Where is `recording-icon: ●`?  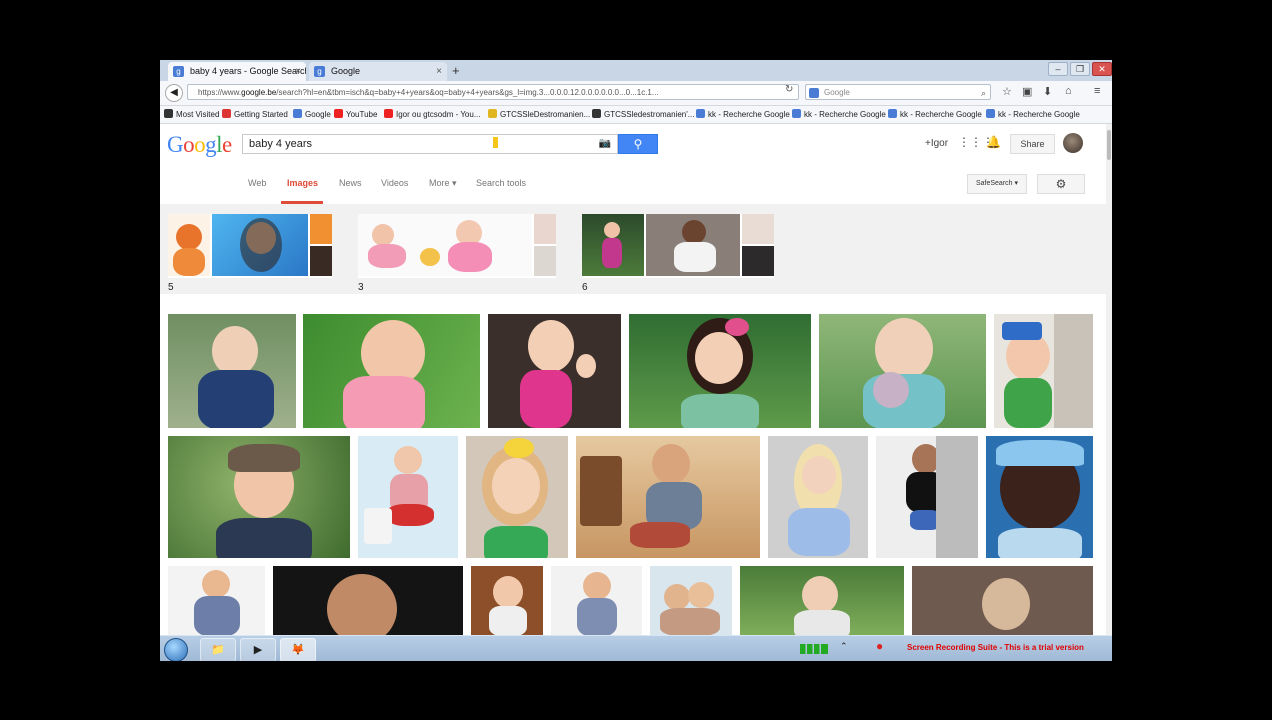 recording-icon: ● is located at coordinates (879, 646).